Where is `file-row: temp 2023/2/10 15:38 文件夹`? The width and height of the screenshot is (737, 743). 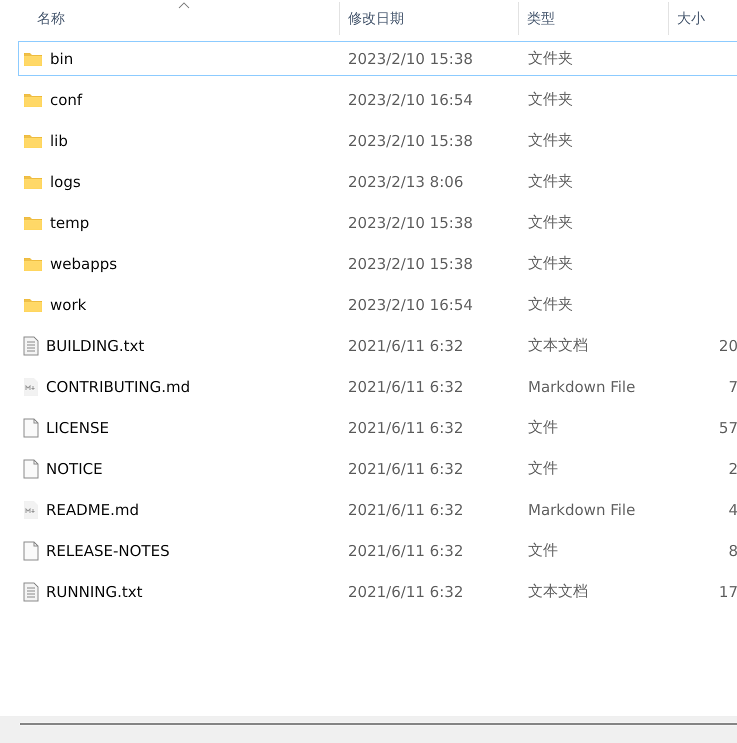 file-row: temp 2023/2/10 15:38 文件夹 is located at coordinates (377, 222).